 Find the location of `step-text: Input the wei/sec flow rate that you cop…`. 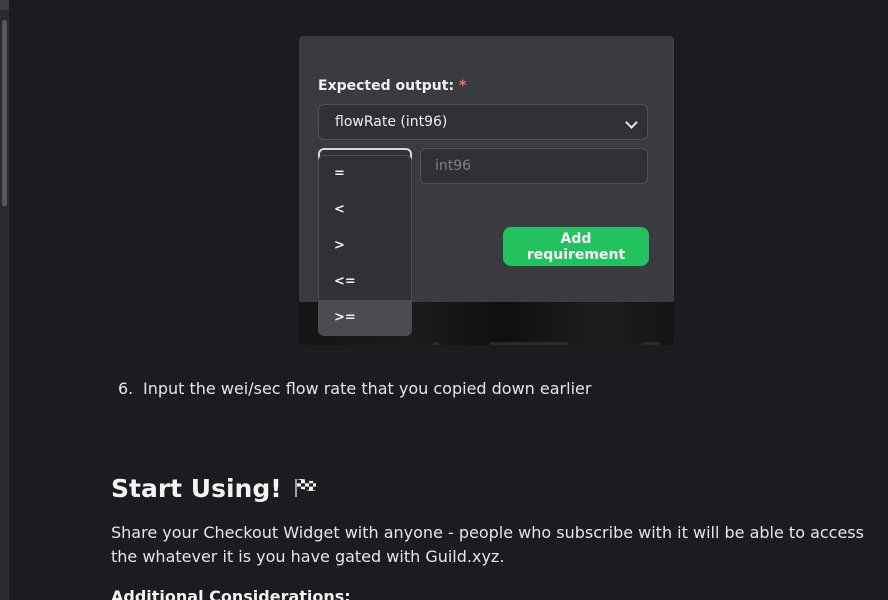

step-text: Input the wei/sec flow rate that you cop… is located at coordinates (367, 388).